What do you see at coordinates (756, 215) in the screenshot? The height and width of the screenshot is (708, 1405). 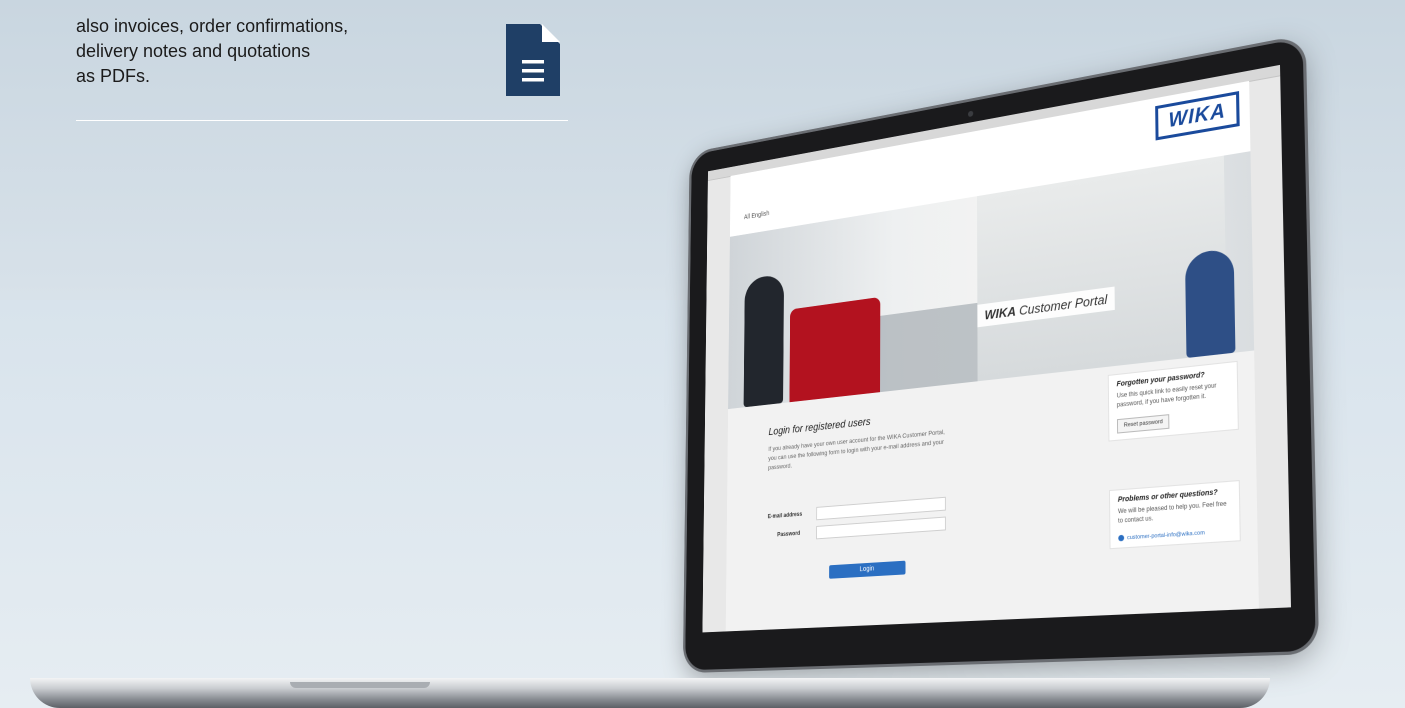 I see `language-selector: All English` at bounding box center [756, 215].